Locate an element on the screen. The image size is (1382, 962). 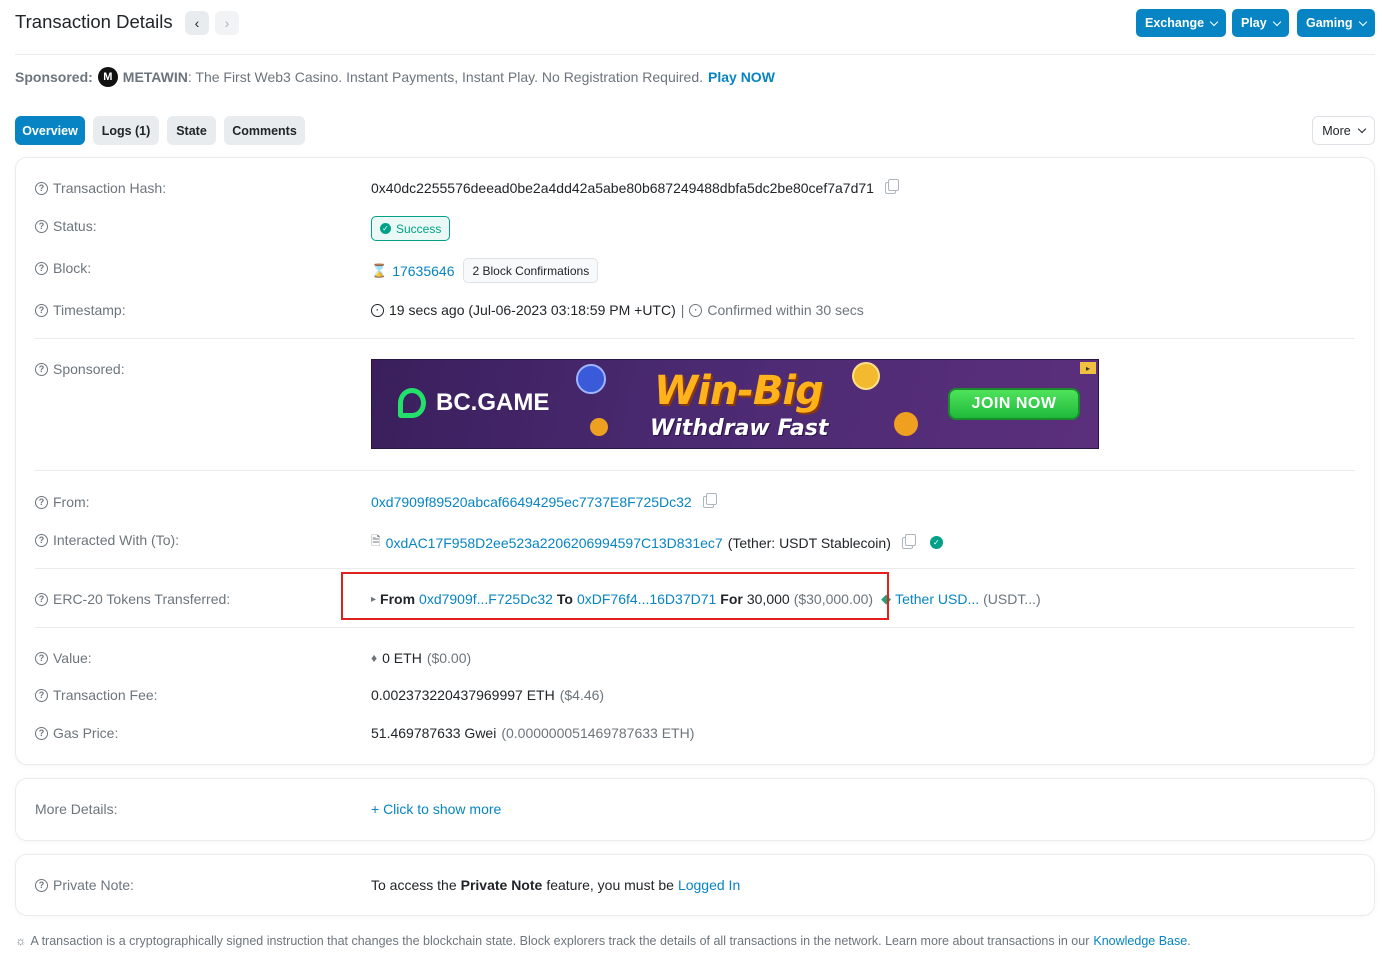
gas-gwei: 51.469787633 Gwei is located at coordinates (434, 733).